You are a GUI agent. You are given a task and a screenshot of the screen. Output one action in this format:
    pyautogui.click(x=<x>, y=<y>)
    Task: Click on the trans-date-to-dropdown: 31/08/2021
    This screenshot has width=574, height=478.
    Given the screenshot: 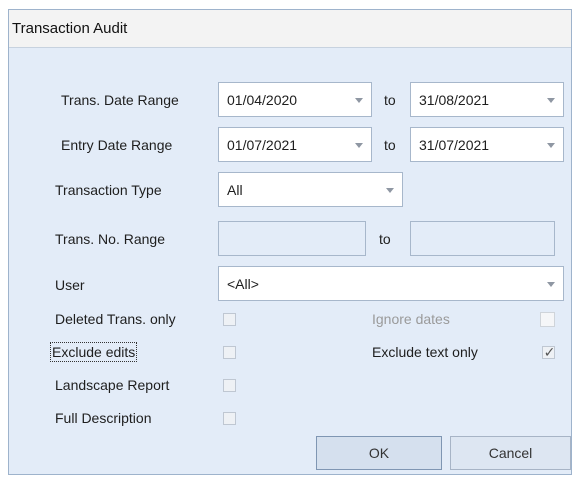 What is the action you would take?
    pyautogui.click(x=487, y=99)
    